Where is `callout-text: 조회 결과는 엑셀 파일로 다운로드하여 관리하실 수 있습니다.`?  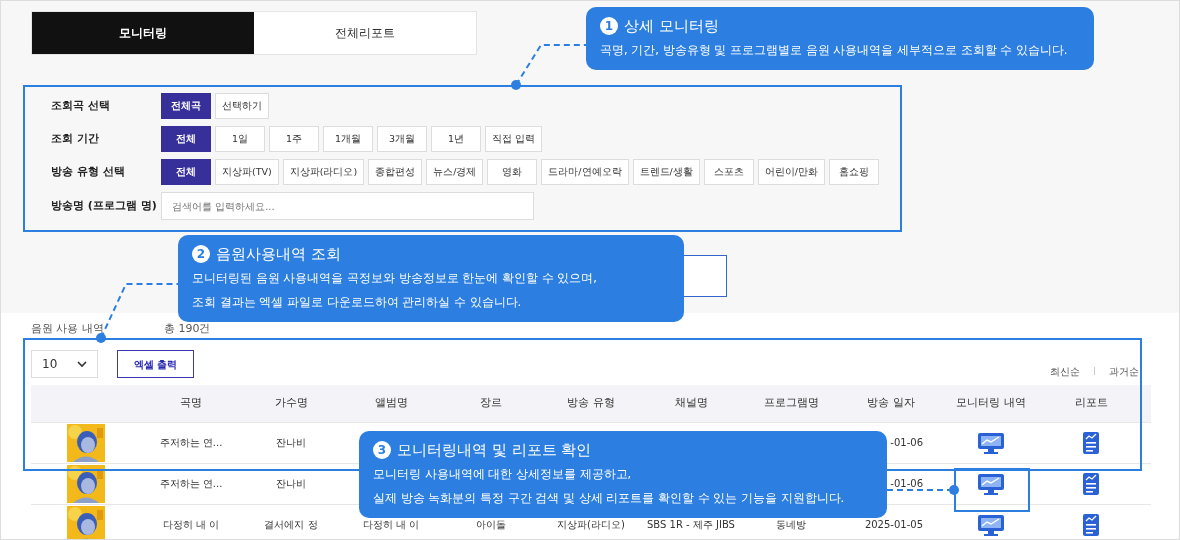
callout-text: 조회 결과는 엑셀 파일로 다운로드하여 관리하실 수 있습니다. is located at coordinates (357, 302).